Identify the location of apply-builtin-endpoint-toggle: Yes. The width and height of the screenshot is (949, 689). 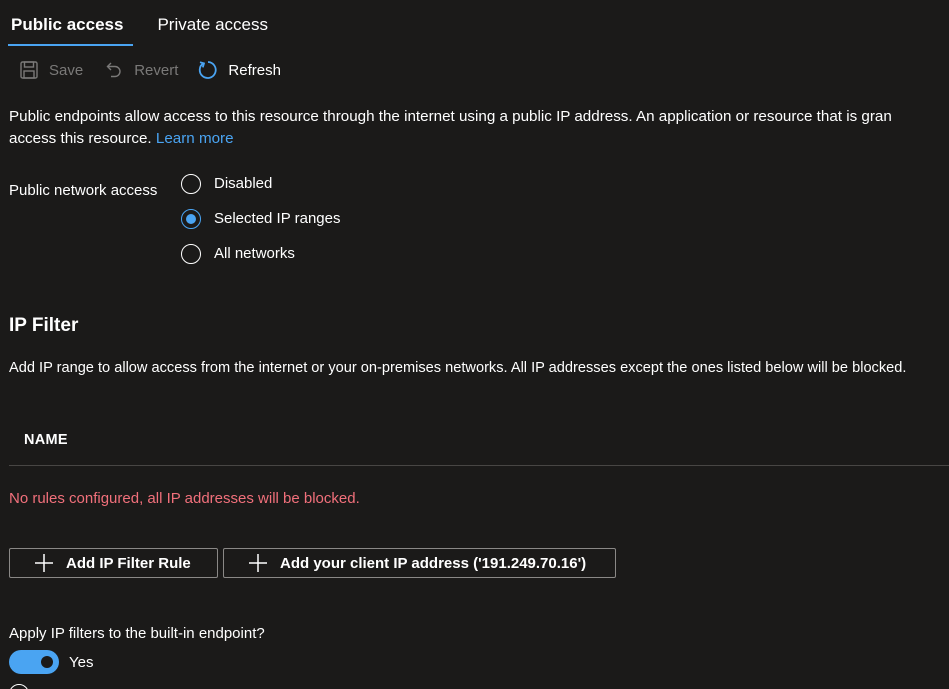
(51, 662).